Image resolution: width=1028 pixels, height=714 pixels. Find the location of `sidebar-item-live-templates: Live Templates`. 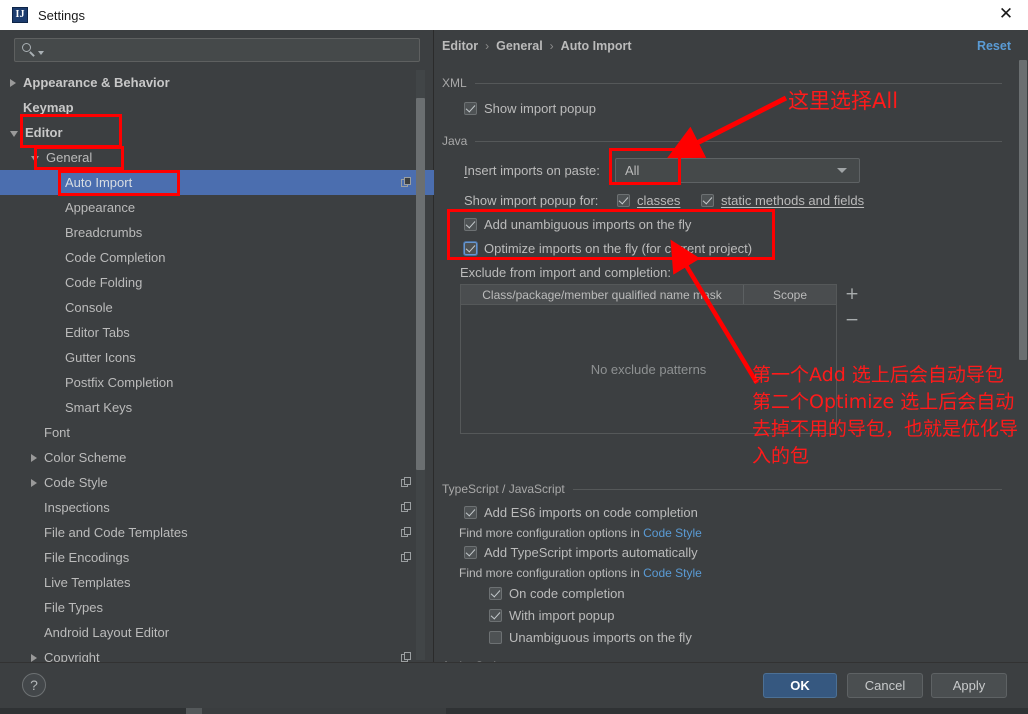

sidebar-item-live-templates: Live Templates is located at coordinates (217, 582).